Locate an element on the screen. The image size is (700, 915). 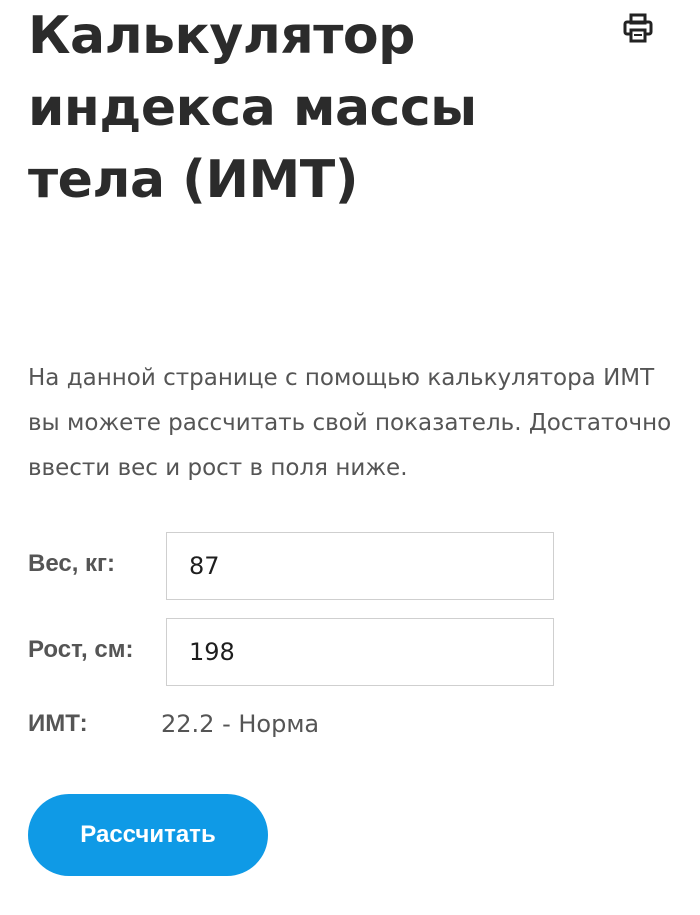
bmi-result-row: ИМТ: 22.2 - Норма is located at coordinates (278, 726).